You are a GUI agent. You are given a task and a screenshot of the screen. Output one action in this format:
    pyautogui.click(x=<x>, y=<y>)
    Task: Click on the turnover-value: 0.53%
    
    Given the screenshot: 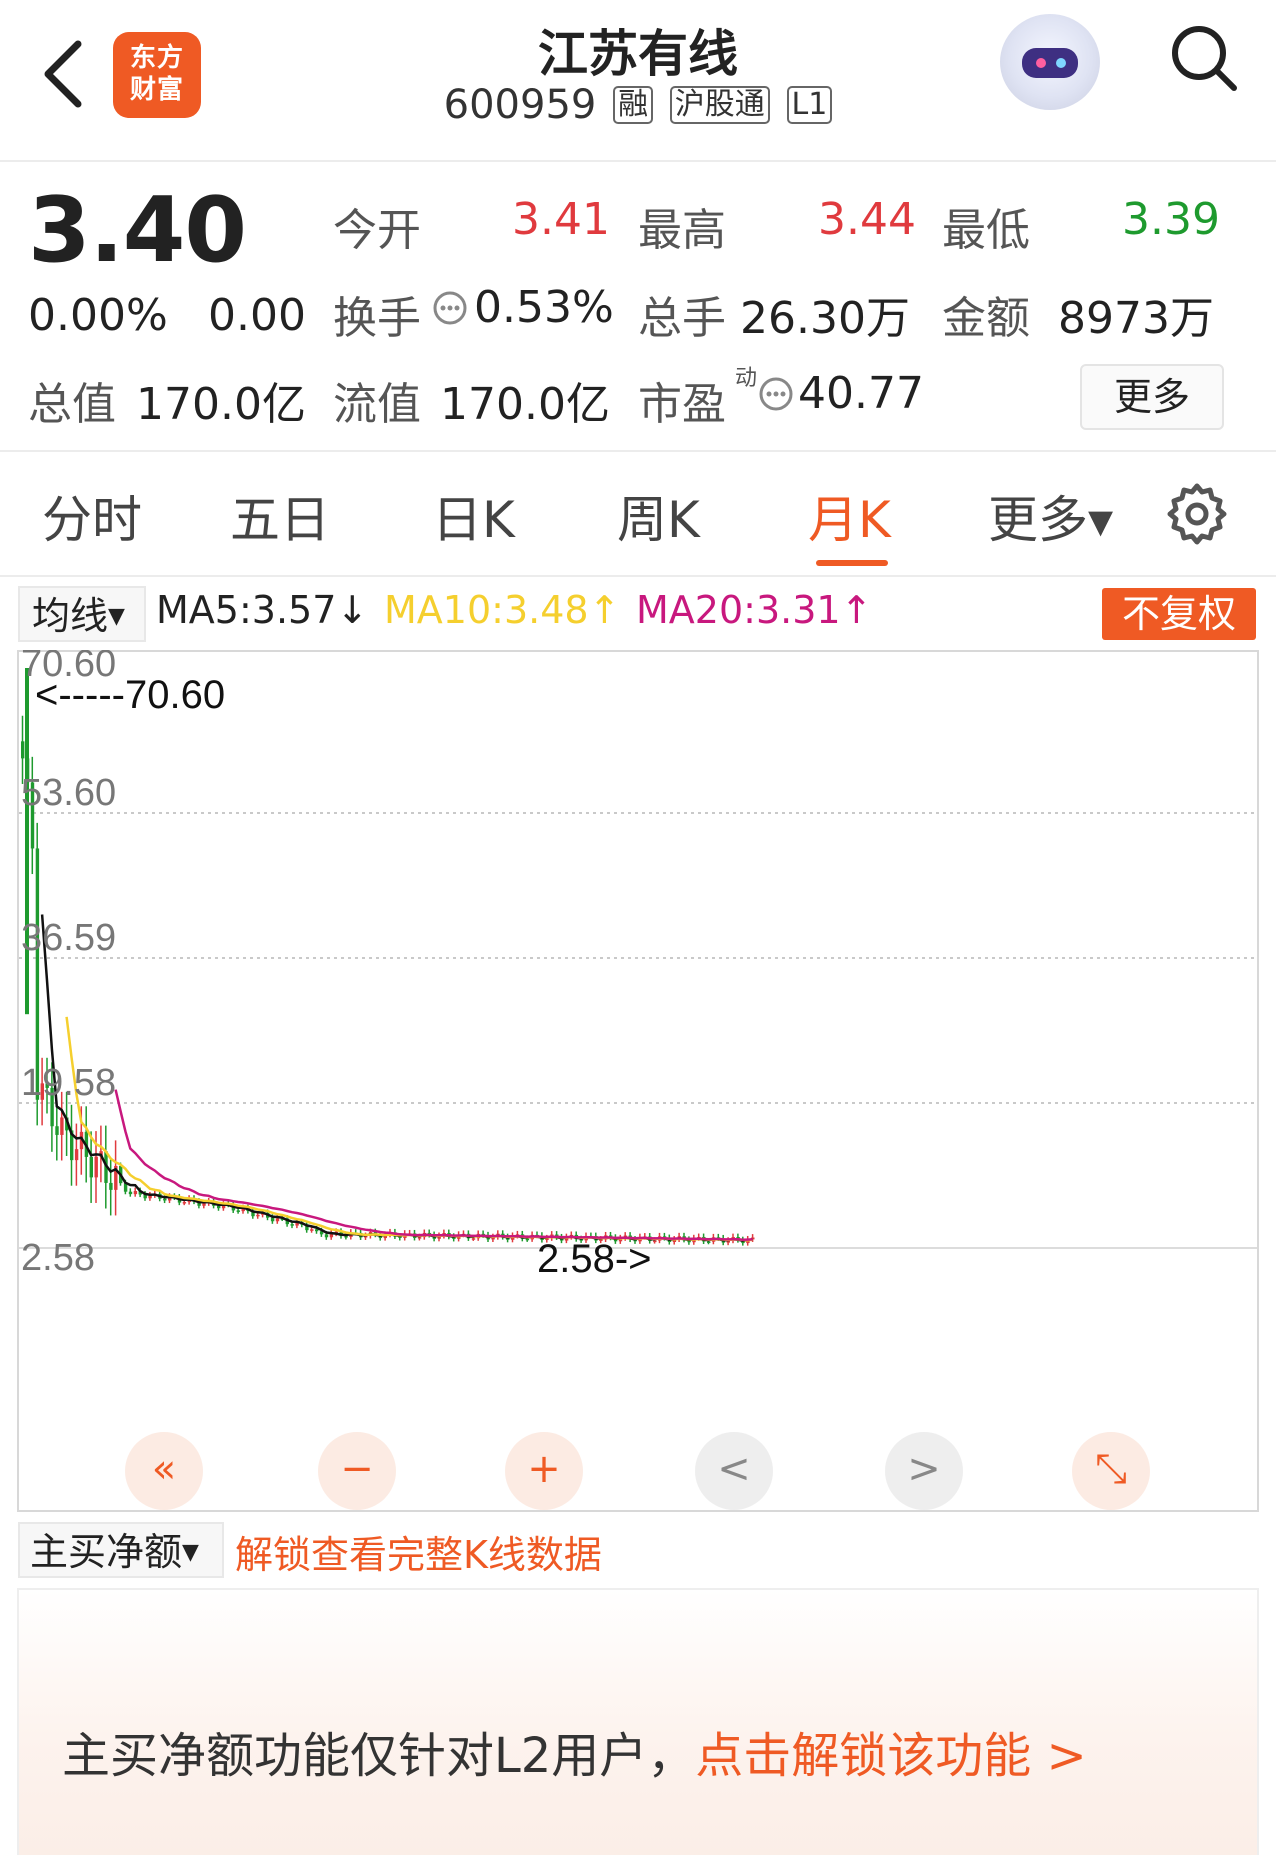 What is the action you would take?
    pyautogui.click(x=544, y=307)
    